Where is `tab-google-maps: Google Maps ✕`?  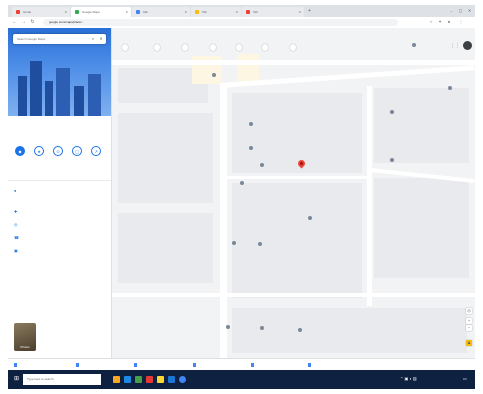
tab-google-maps: Google Maps ✕ is located at coordinates (101, 12).